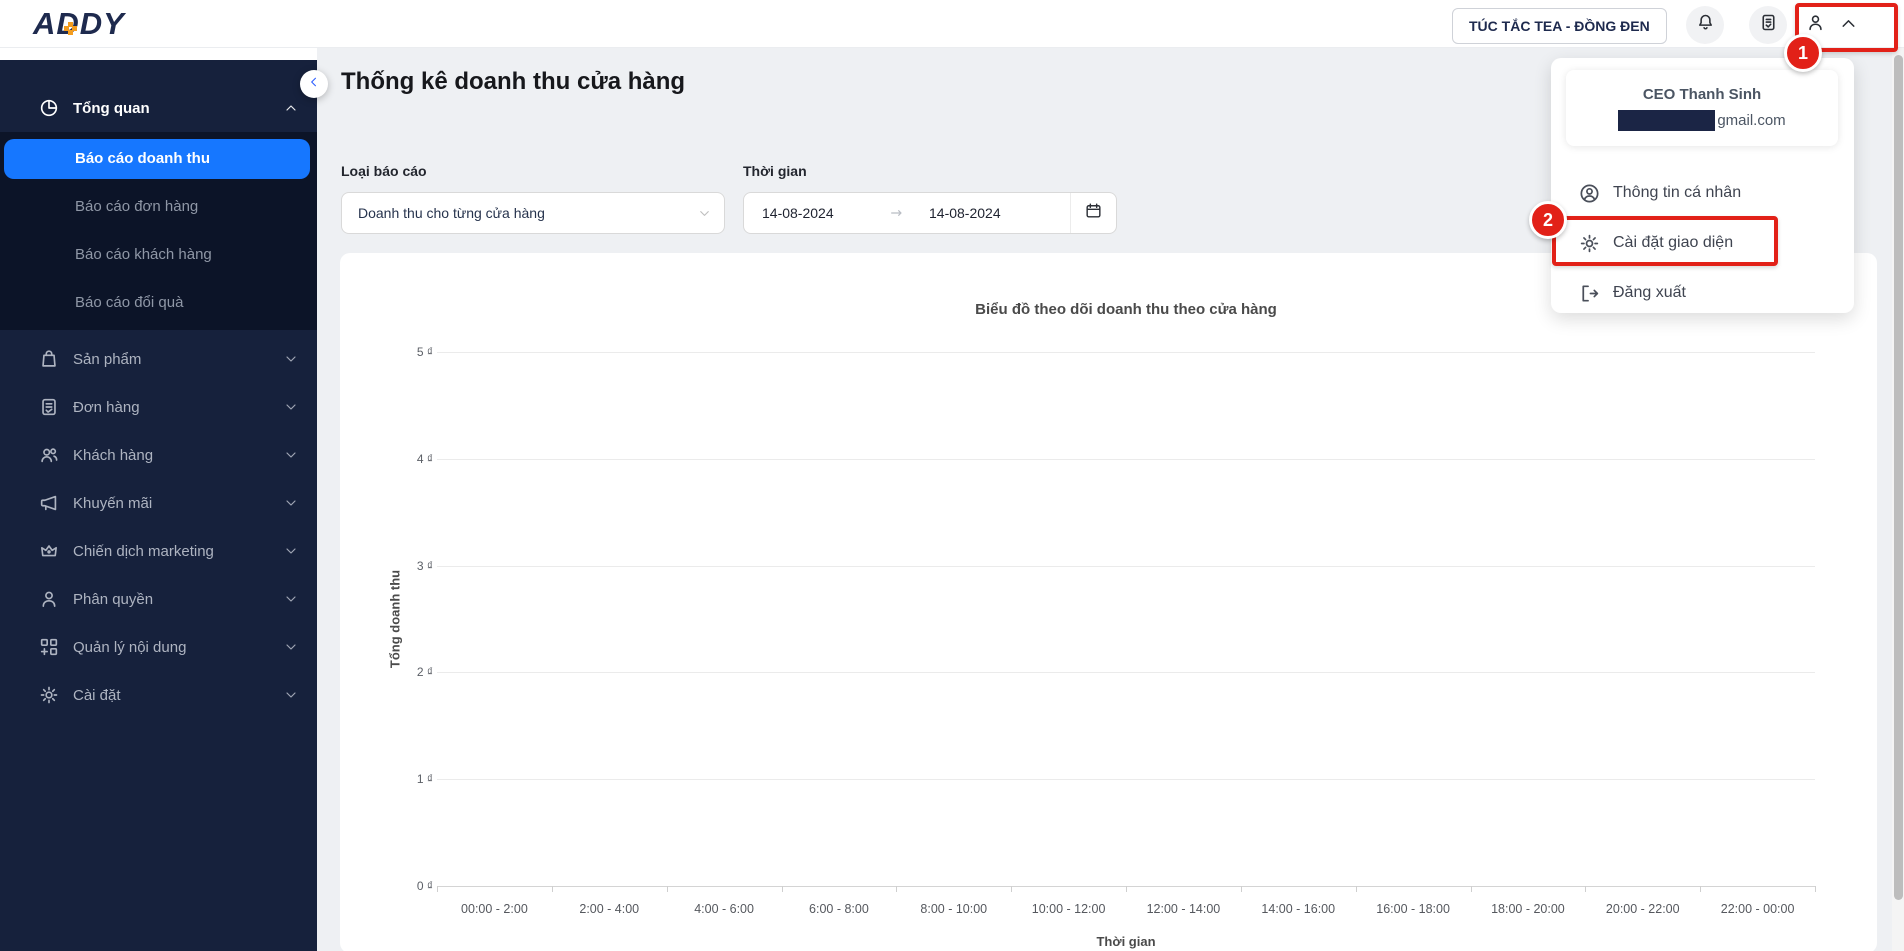 This screenshot has width=1904, height=951. What do you see at coordinates (158, 359) in the screenshot?
I see `sidebar-item-sản-phẩm: Sản phẩm` at bounding box center [158, 359].